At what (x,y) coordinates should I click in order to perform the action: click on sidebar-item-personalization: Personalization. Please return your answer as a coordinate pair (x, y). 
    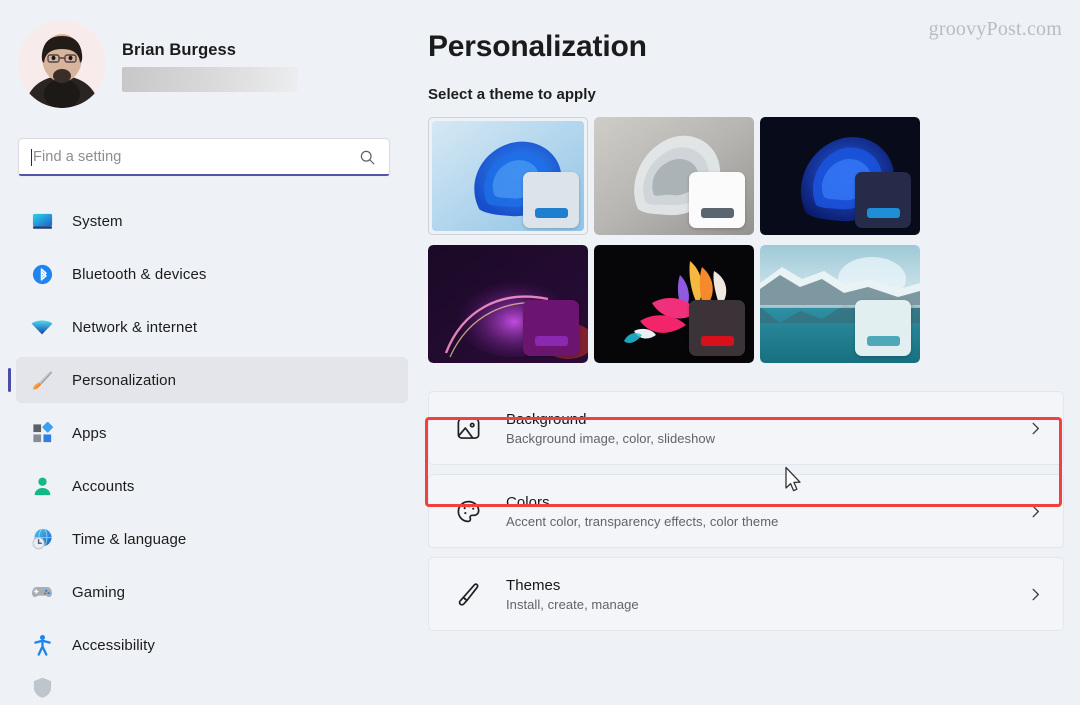
    Looking at the image, I should click on (208, 380).